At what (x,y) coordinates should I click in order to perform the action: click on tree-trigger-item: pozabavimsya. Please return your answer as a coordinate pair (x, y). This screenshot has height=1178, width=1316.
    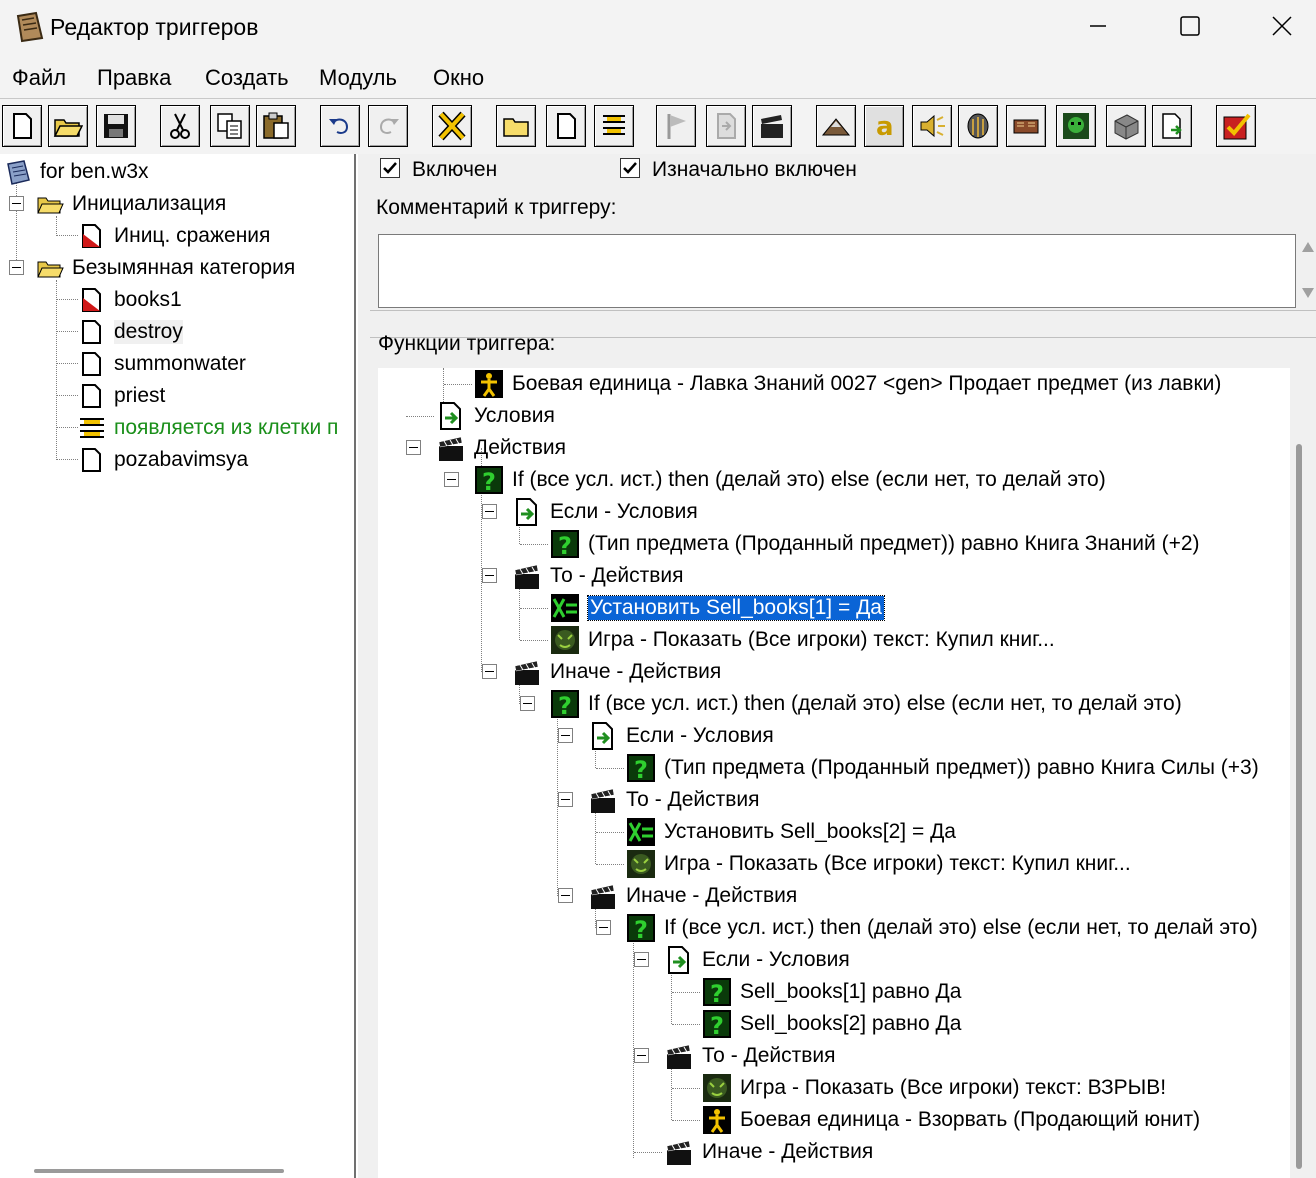
    Looking at the image, I should click on (163, 460).